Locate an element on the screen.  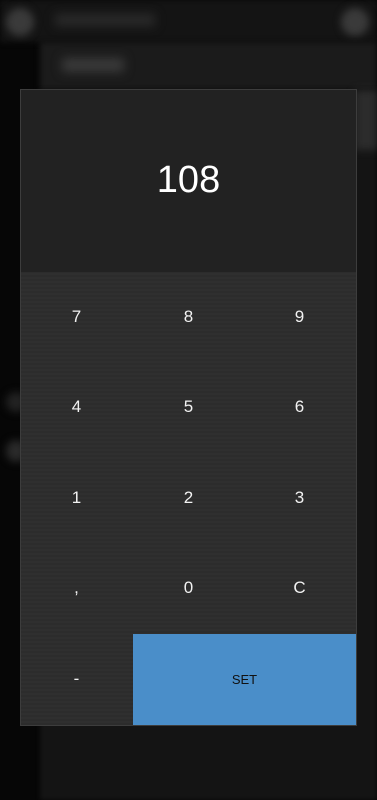
key-decimal-comma: , is located at coordinates (76, 588).